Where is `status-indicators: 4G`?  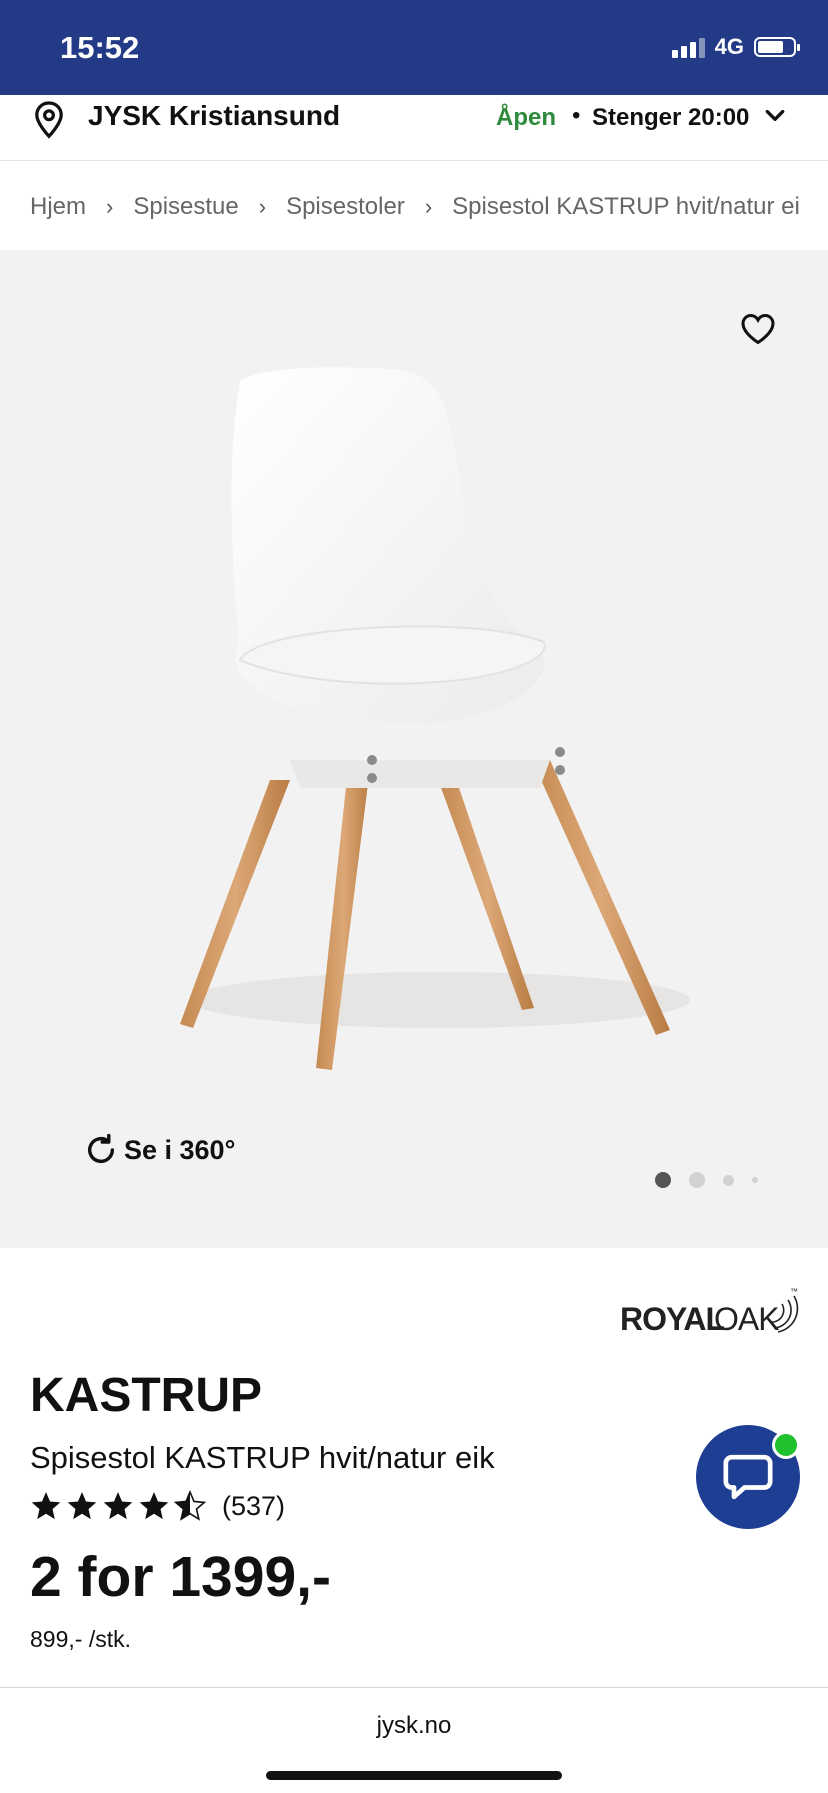
status-indicators: 4G is located at coordinates (735, 47).